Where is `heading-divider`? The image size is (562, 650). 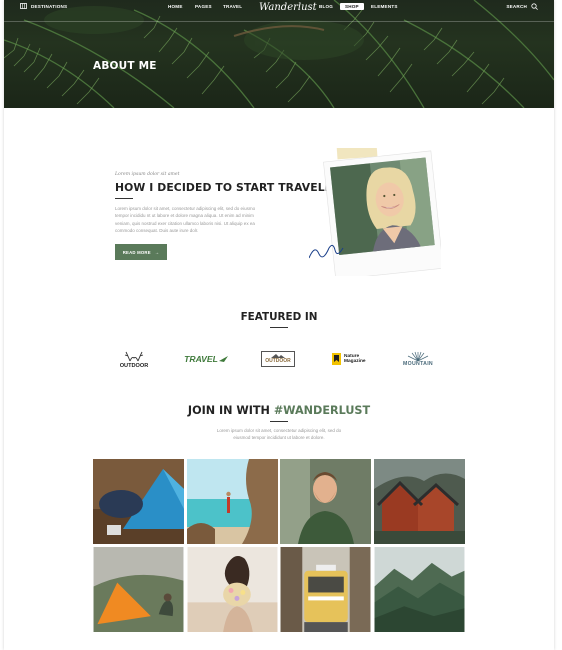
heading-divider is located at coordinates (124, 198).